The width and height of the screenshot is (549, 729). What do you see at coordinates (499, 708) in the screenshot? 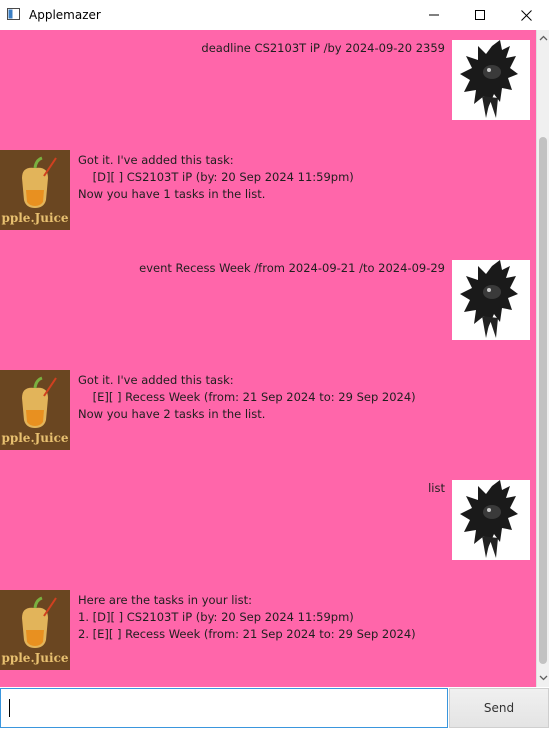
I see `send-button: Send` at bounding box center [499, 708].